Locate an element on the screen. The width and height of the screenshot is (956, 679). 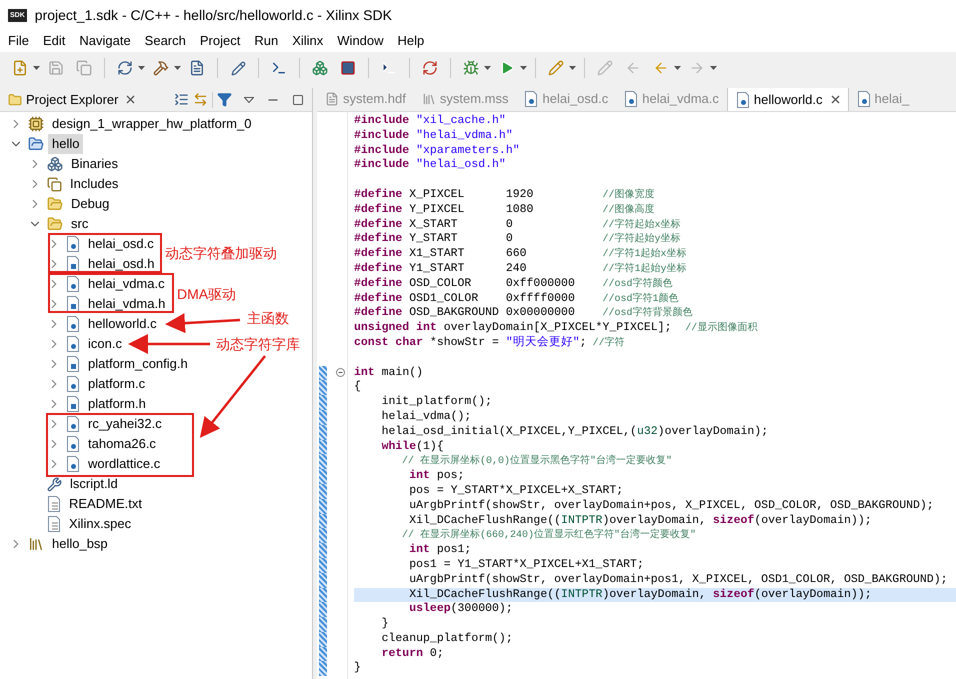
tree-item: helai_osd.h is located at coordinates (121, 264).